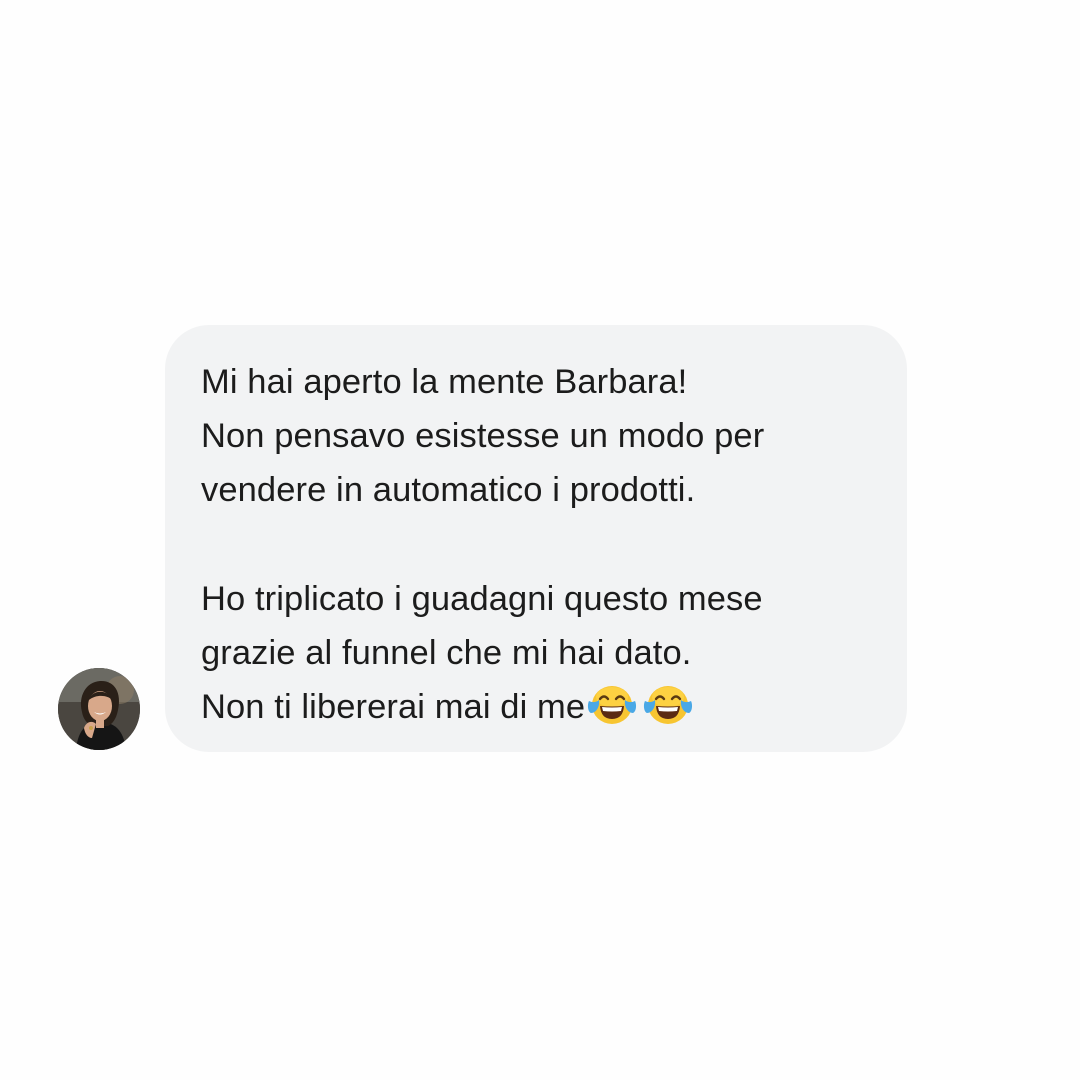  What do you see at coordinates (448, 490) in the screenshot?
I see `message-line: vendere in automatico i prodotti.` at bounding box center [448, 490].